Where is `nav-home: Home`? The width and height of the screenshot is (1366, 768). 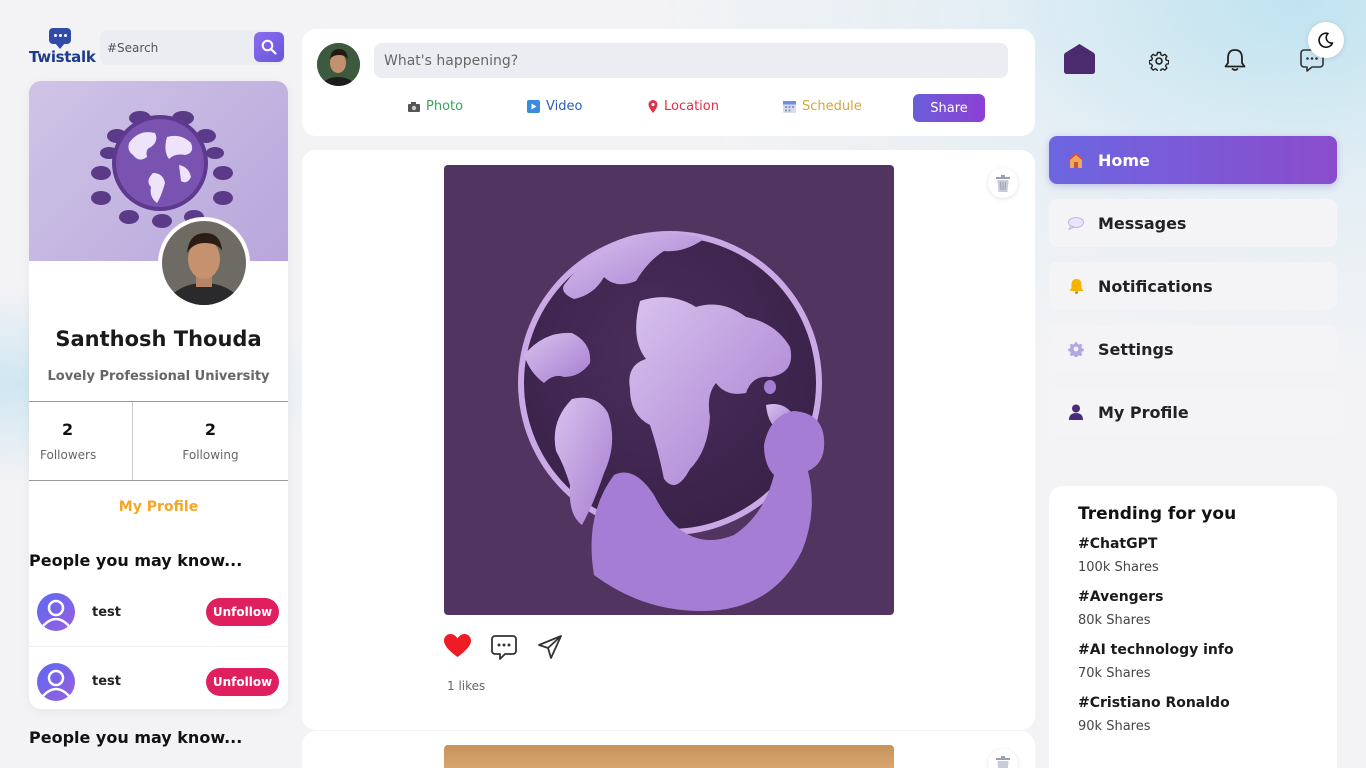 nav-home: Home is located at coordinates (1193, 160).